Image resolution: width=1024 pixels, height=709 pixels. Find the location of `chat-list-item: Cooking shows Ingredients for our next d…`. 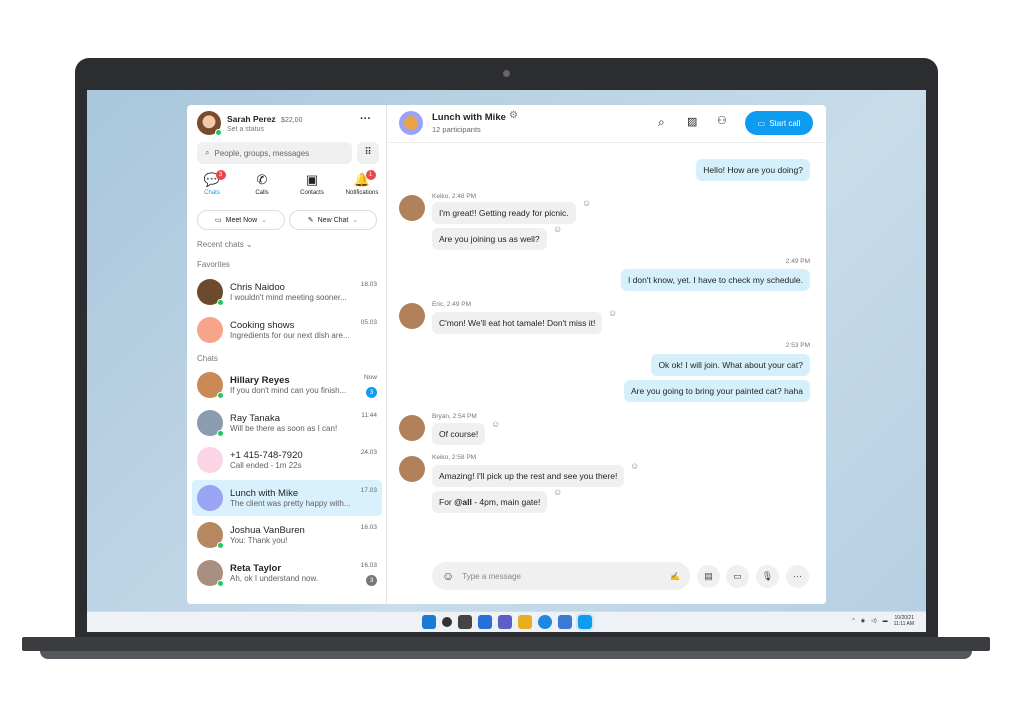

chat-list-item: Cooking shows Ingredients for our next d… is located at coordinates (287, 330).